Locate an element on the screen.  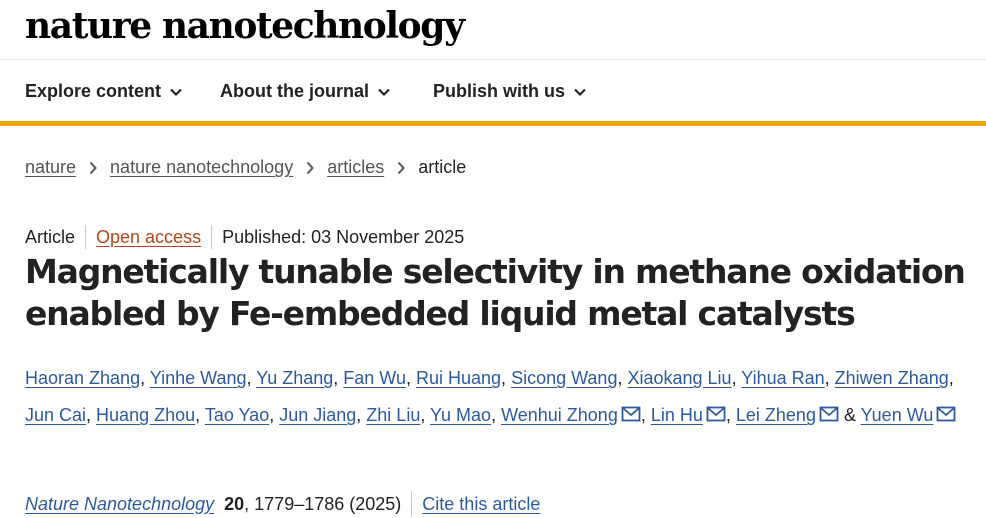
nav-explore-content: Explore content is located at coordinates (104, 91).